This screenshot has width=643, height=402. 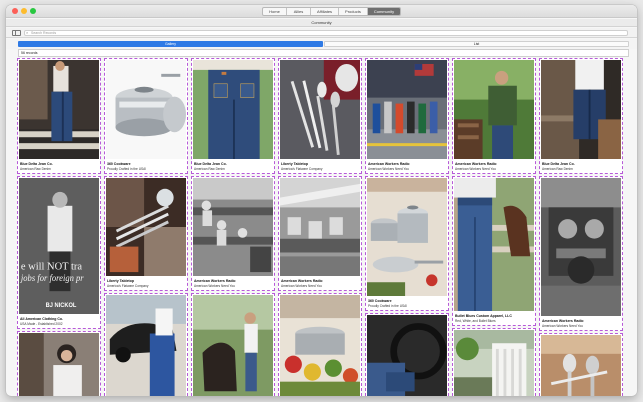 I want to click on card-tagline: Red, White, and Bullet Blues, so click(x=475, y=321).